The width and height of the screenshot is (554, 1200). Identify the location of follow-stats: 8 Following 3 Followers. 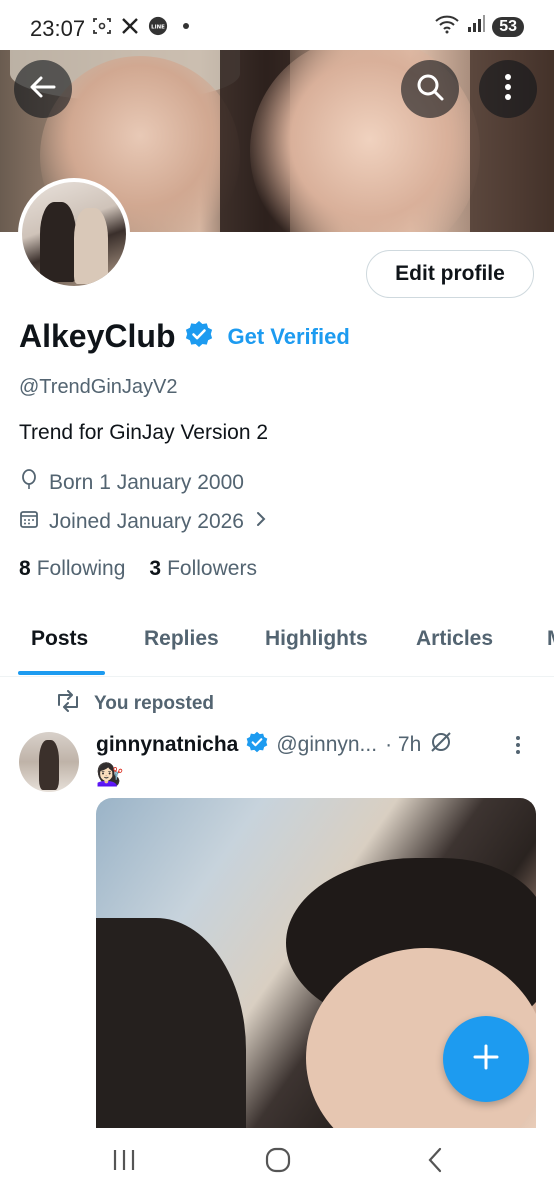
(138, 569).